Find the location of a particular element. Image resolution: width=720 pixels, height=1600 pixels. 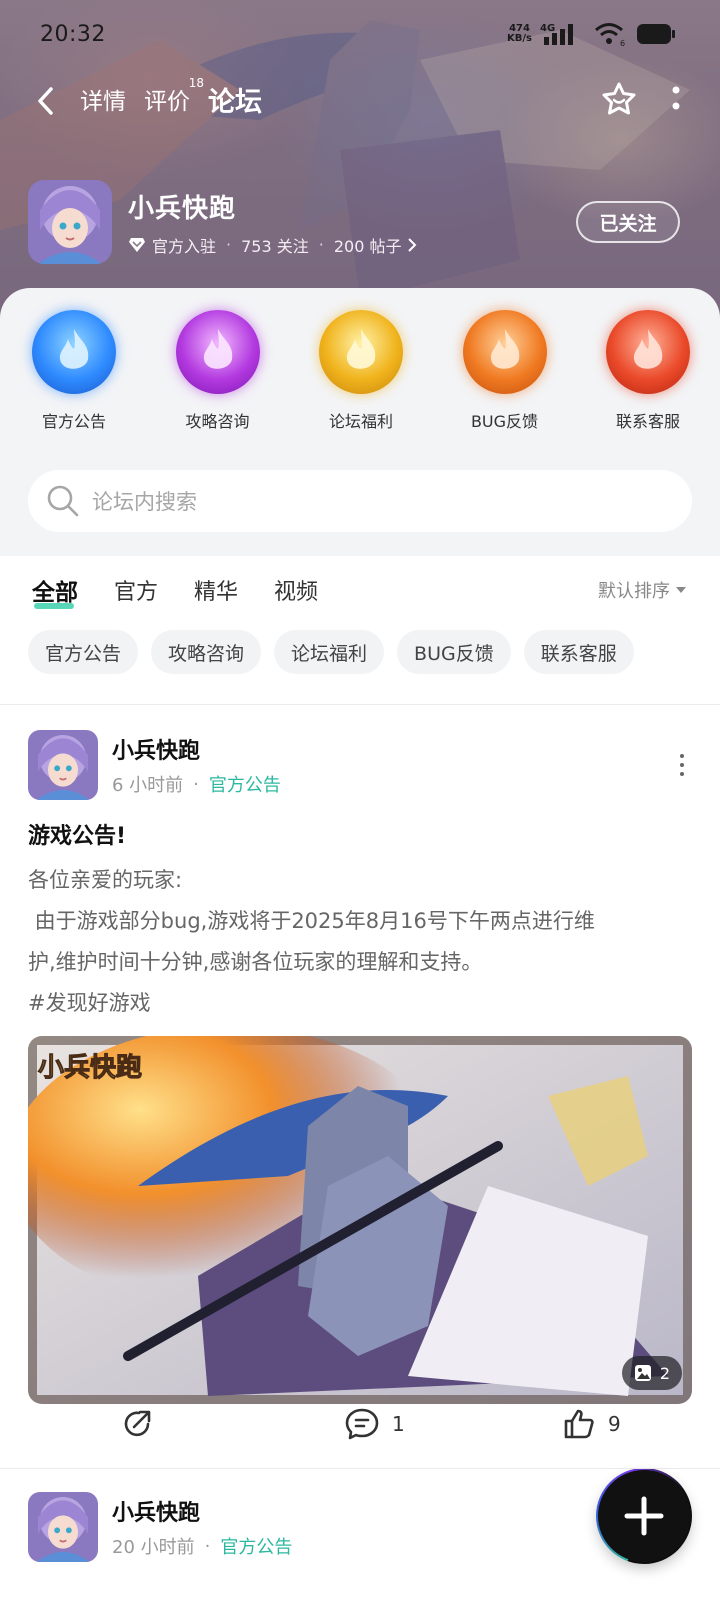

back-arrow-icon is located at coordinates (45, 101).